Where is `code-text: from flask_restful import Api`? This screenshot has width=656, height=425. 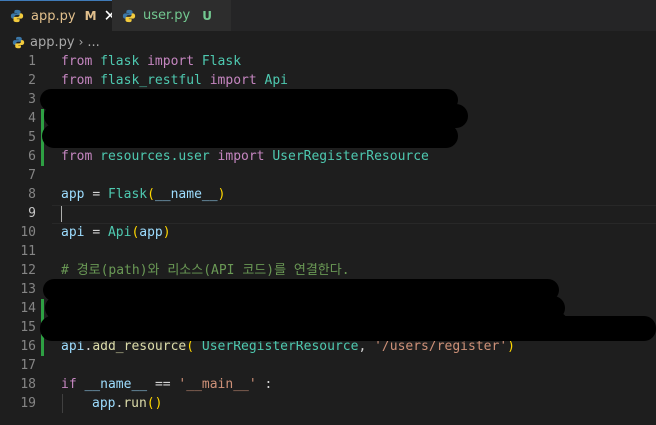 code-text: from flask_restful import Api is located at coordinates (174, 80).